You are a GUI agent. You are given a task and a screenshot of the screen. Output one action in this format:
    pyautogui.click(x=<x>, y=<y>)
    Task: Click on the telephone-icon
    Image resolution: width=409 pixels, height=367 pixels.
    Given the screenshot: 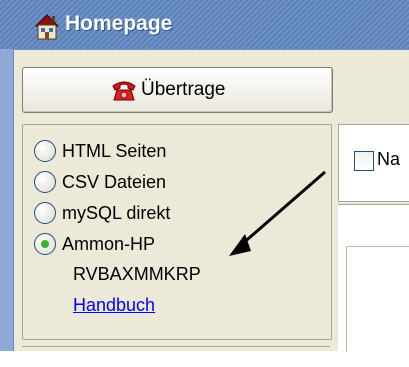 What is the action you would take?
    pyautogui.click(x=124, y=90)
    